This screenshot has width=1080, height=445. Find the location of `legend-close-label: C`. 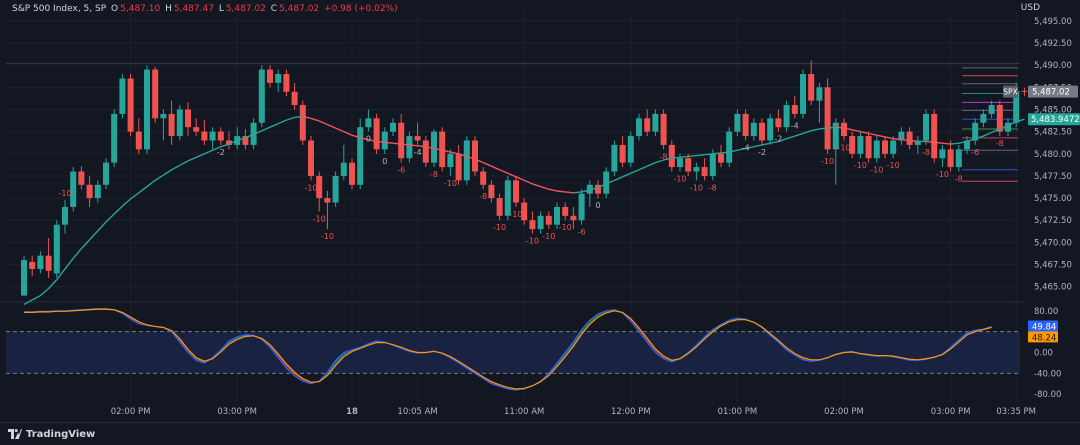

legend-close-label: C is located at coordinates (274, 9).